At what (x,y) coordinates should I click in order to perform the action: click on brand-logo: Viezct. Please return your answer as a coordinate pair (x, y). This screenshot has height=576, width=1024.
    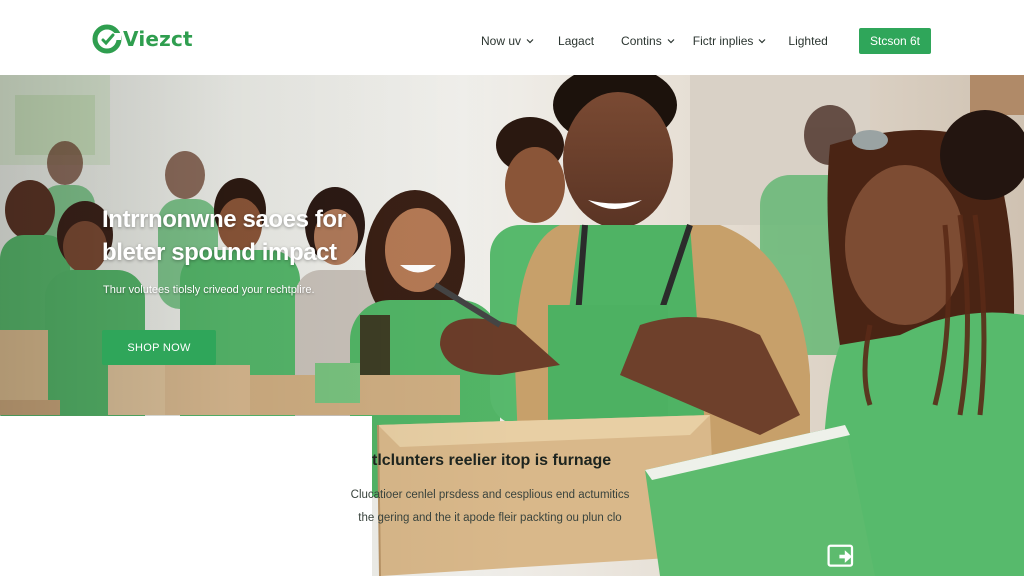
    Looking at the image, I should click on (142, 39).